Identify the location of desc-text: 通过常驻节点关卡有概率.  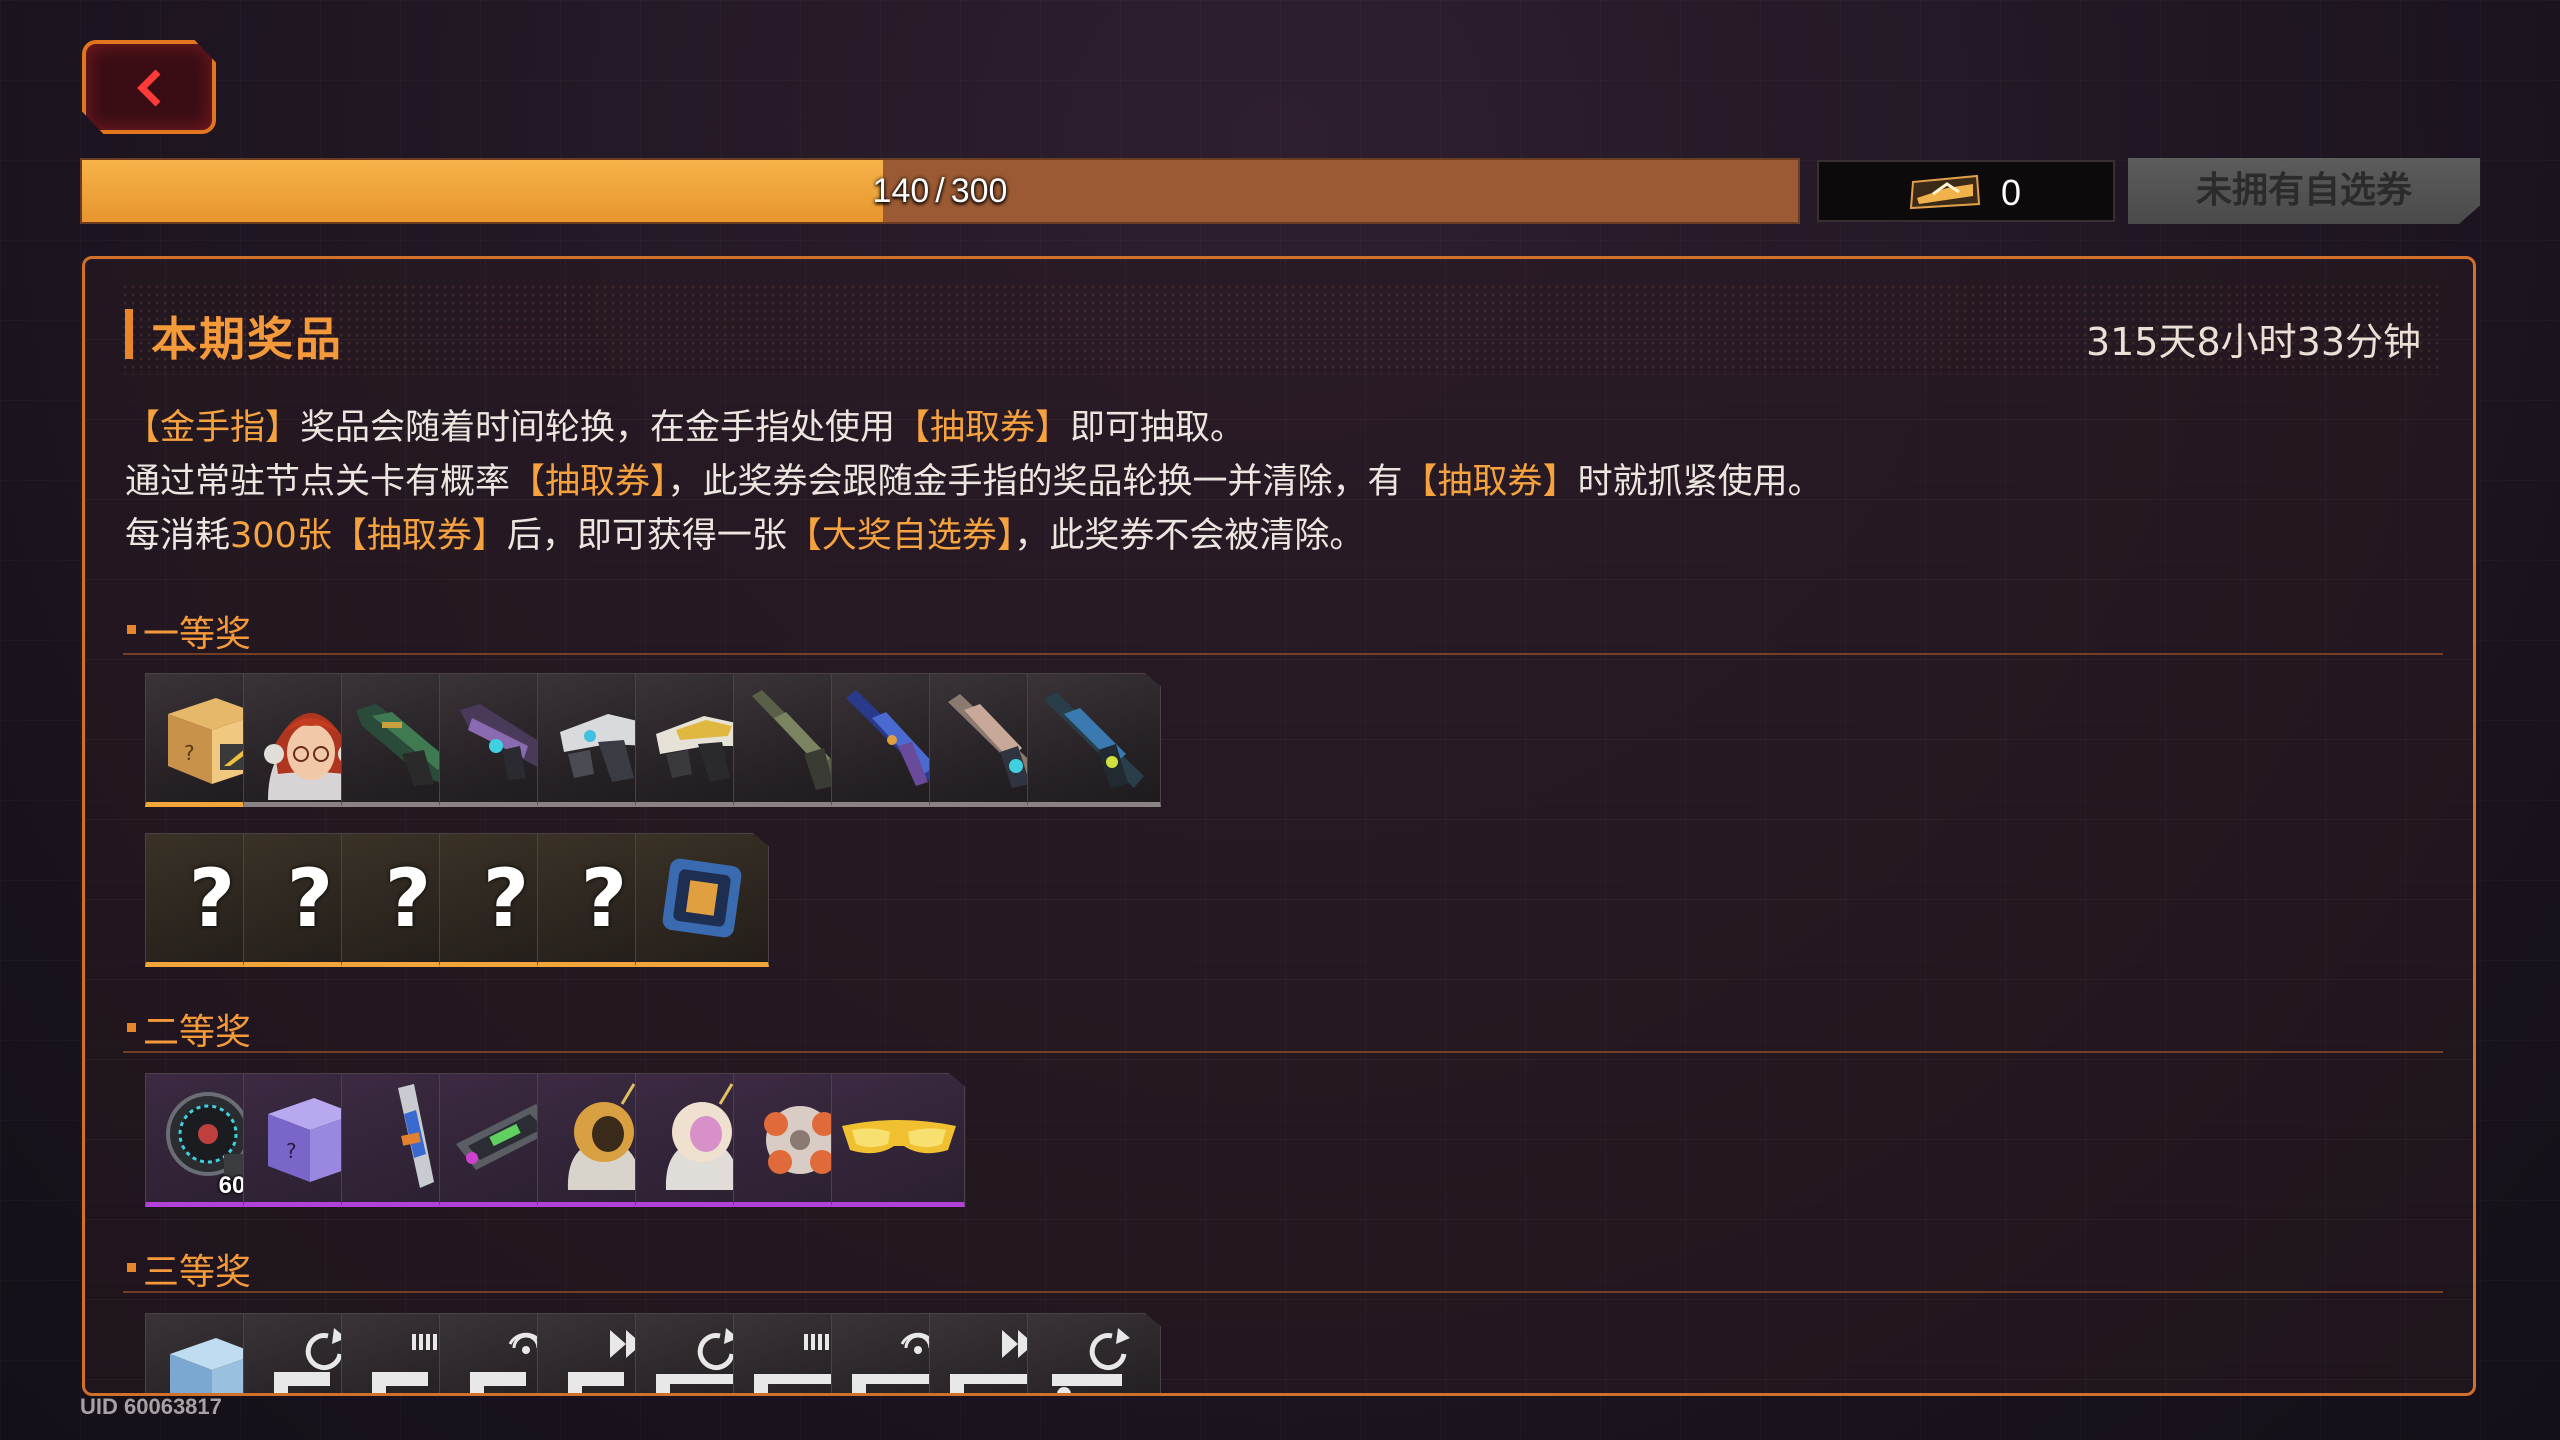
(318, 482).